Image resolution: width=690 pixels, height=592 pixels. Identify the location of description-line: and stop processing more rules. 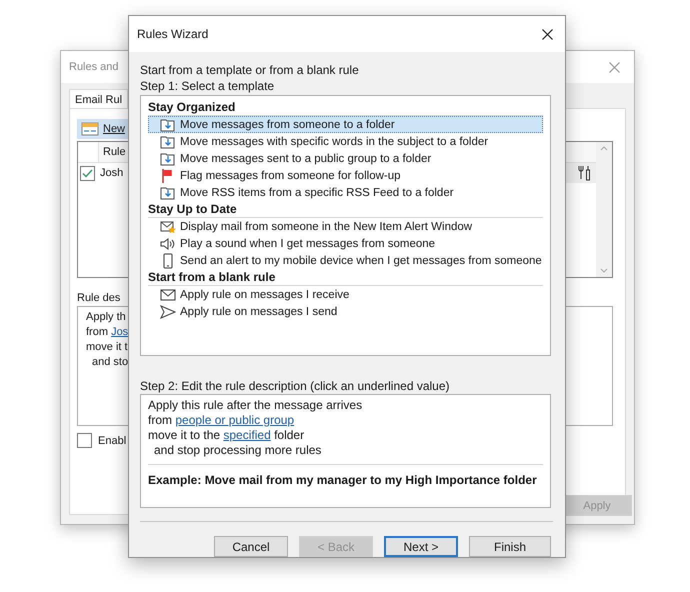
(237, 450).